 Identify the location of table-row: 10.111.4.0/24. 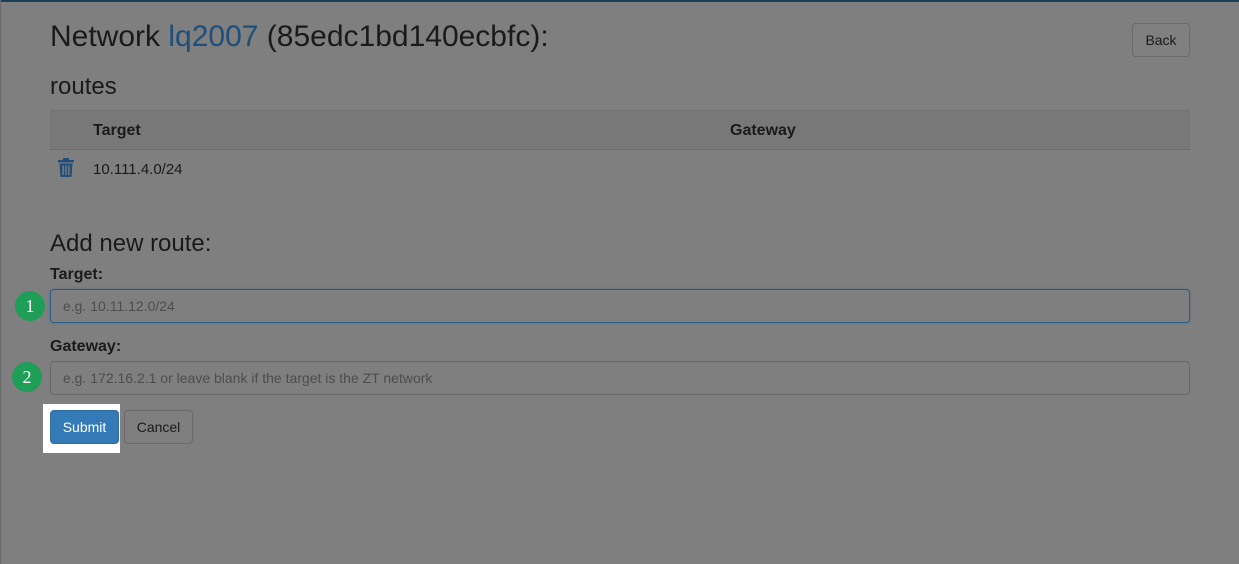
(620, 170).